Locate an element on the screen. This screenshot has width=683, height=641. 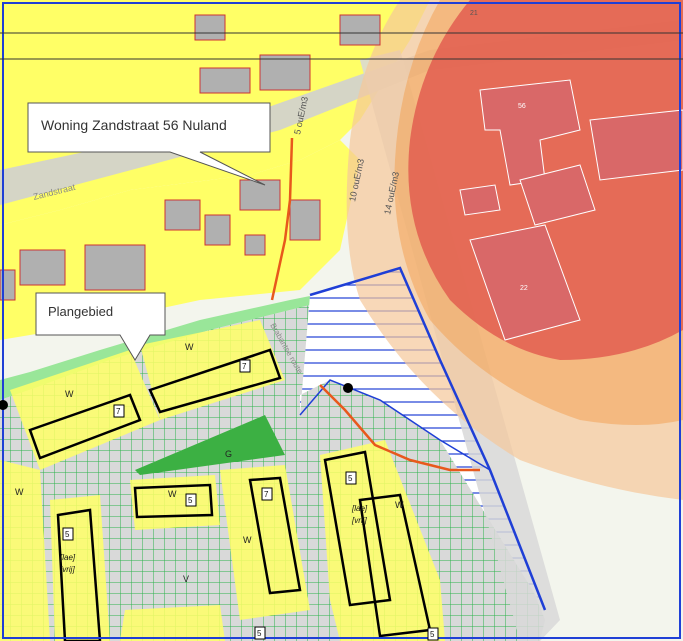
callout-plangebied-text: Plangebied is located at coordinates (80, 311).